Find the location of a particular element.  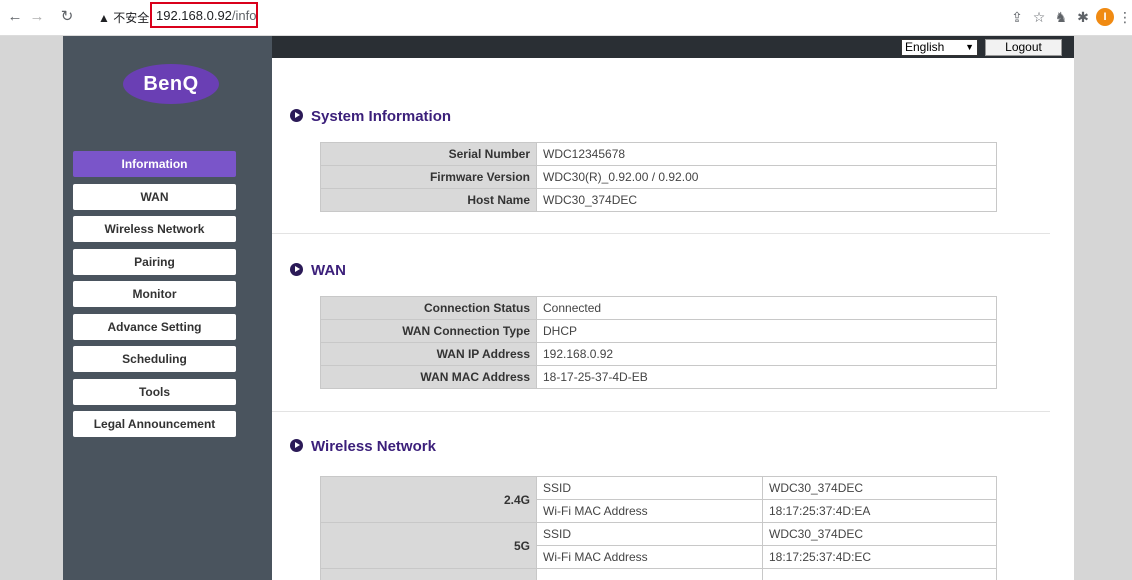

sidebar-item-information: Information is located at coordinates (154, 164).